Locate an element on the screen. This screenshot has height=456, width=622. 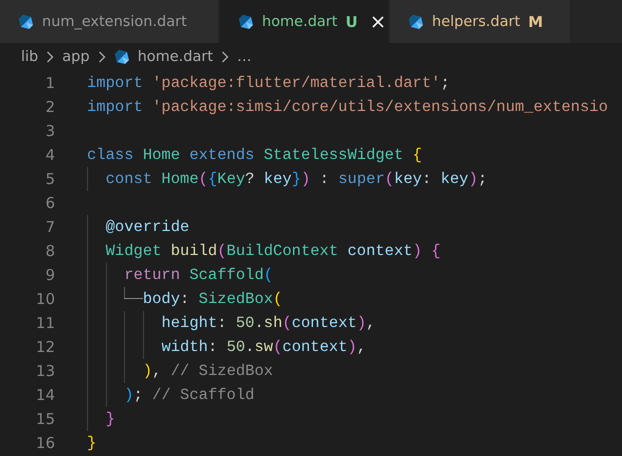
line-number: 13 is located at coordinates (44, 371).